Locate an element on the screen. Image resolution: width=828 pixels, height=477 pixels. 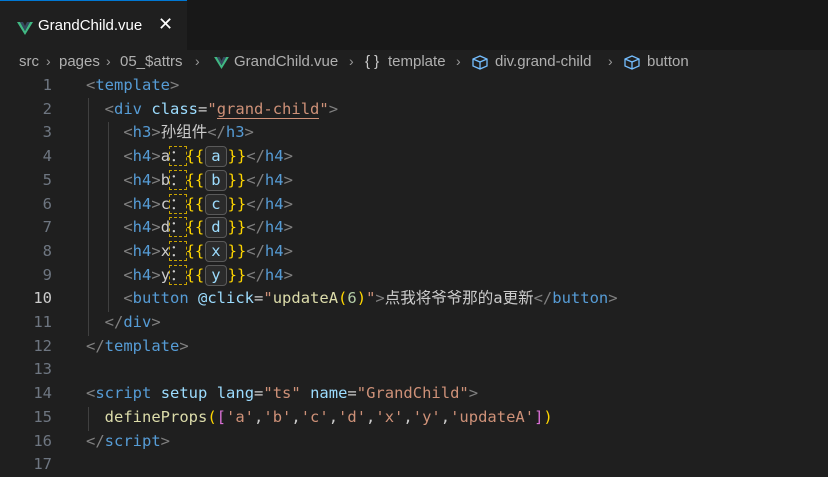
line-number: 7 is located at coordinates (47, 227).